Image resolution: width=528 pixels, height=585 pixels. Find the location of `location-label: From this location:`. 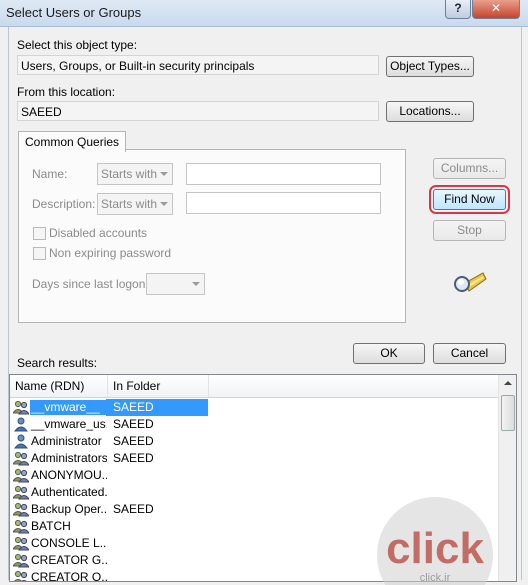

location-label: From this location: is located at coordinates (66, 92).